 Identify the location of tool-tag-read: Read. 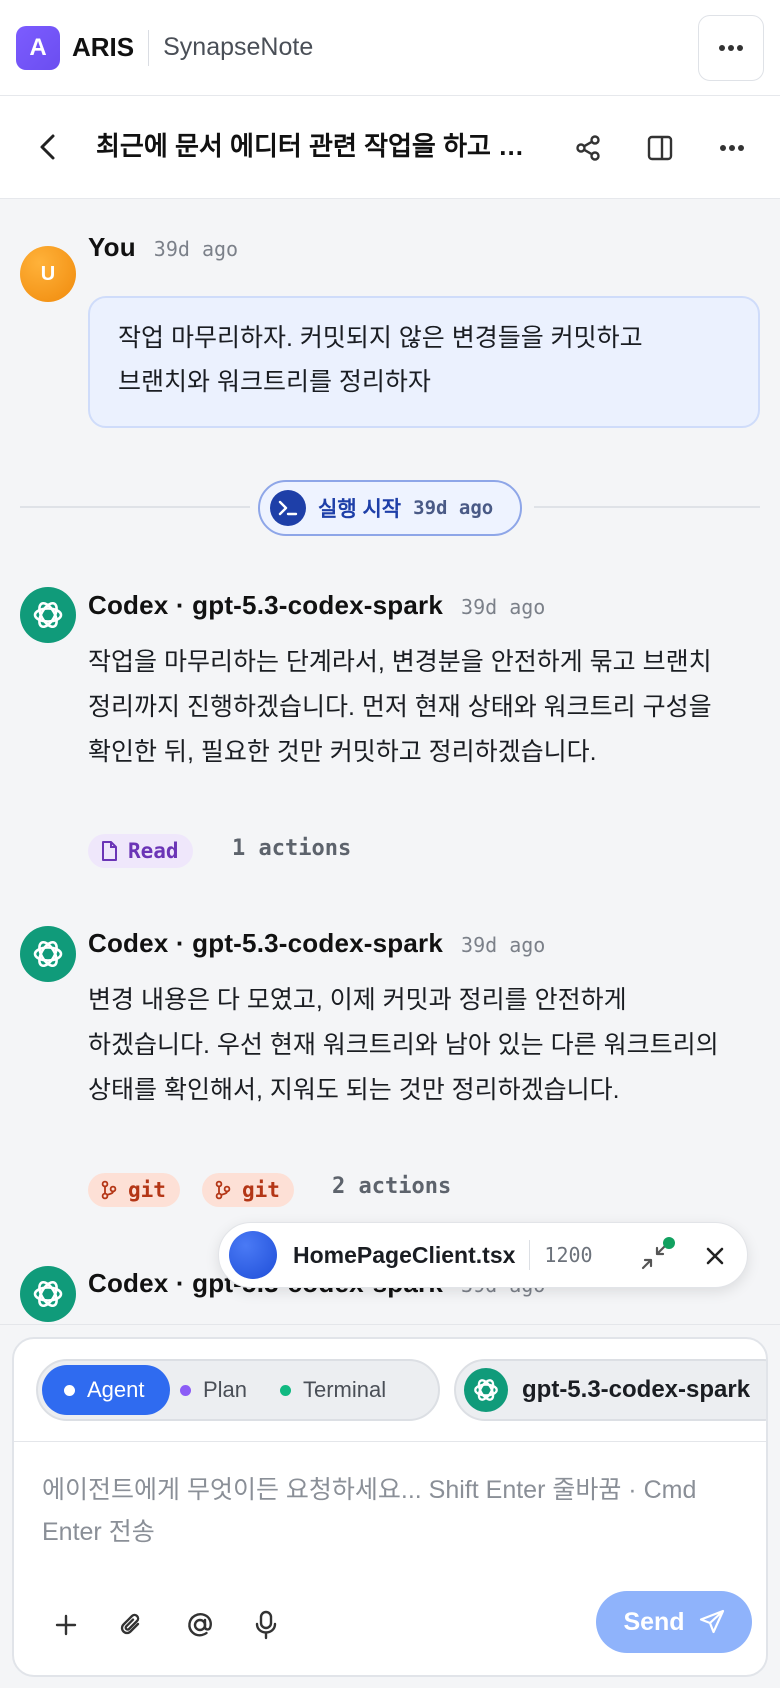
(140, 851).